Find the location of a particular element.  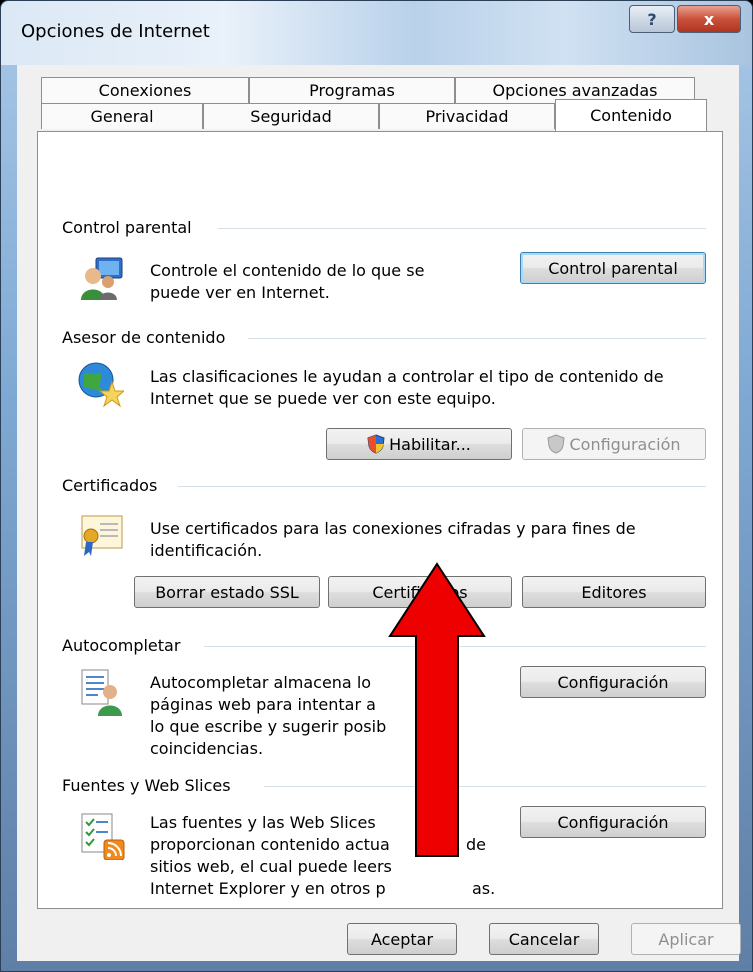

feeds-desc-line: Las fuentes y las Web Slices is located at coordinates (263, 822).